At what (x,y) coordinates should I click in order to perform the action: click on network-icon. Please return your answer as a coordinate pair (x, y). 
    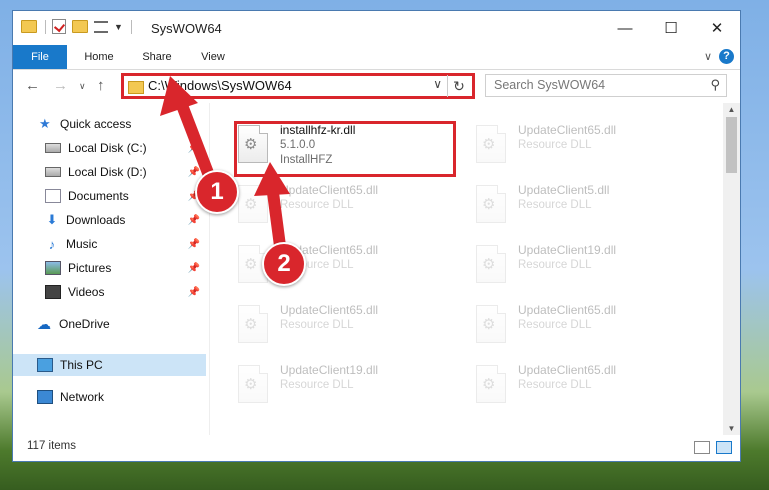
    Looking at the image, I should click on (45, 397).